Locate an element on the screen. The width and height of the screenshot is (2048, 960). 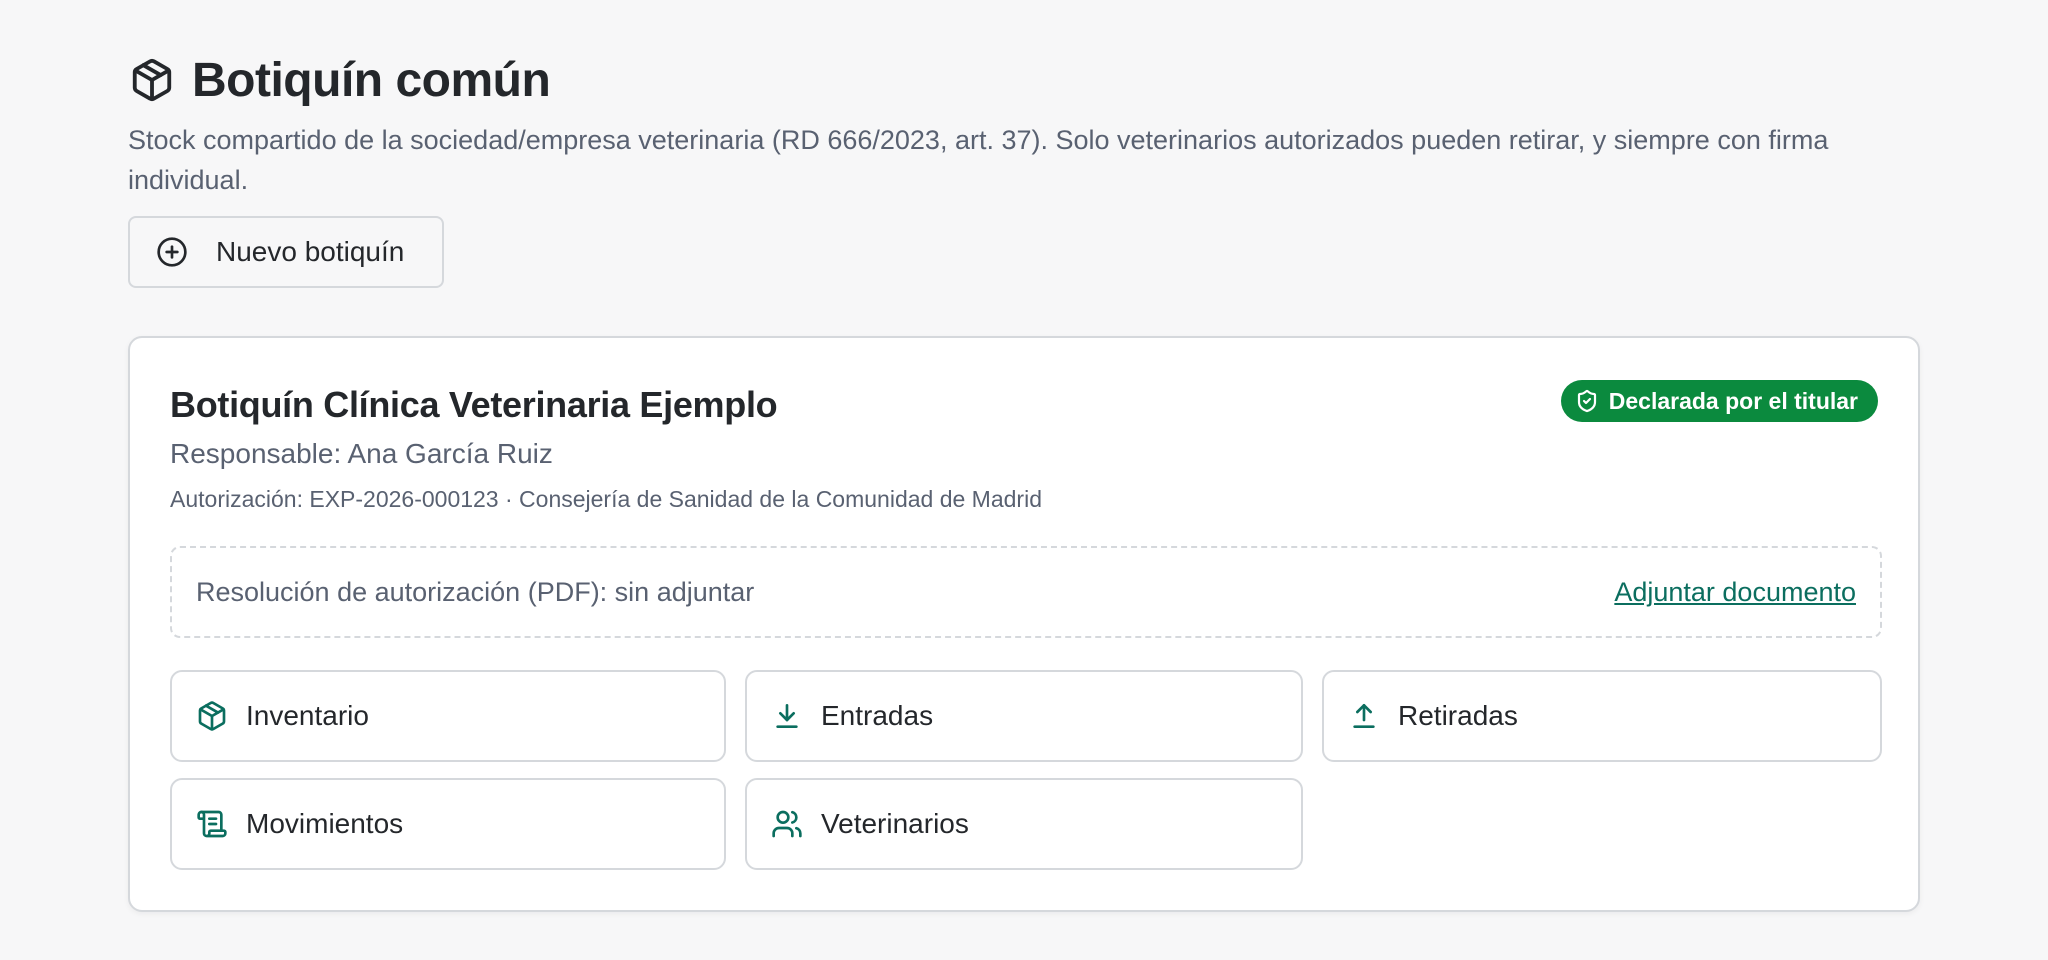
new-kit-button: Nuevo botiquín is located at coordinates (286, 252).